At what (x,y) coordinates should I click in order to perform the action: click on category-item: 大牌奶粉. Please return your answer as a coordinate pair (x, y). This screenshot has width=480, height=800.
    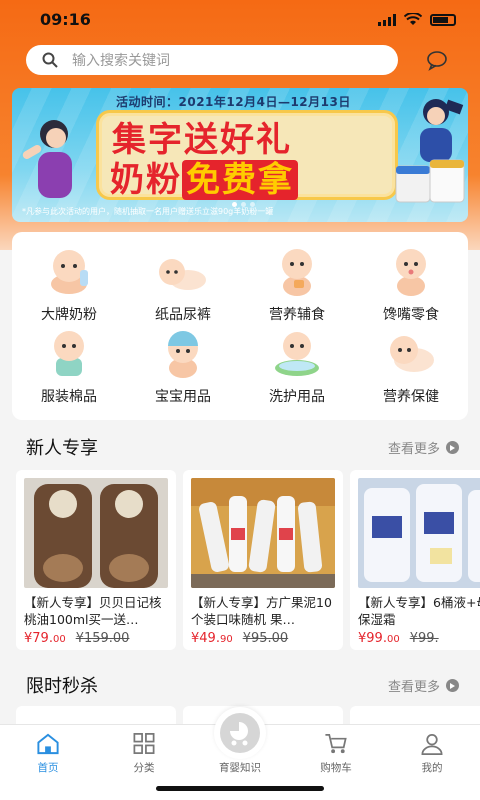
    Looking at the image, I should click on (69, 285).